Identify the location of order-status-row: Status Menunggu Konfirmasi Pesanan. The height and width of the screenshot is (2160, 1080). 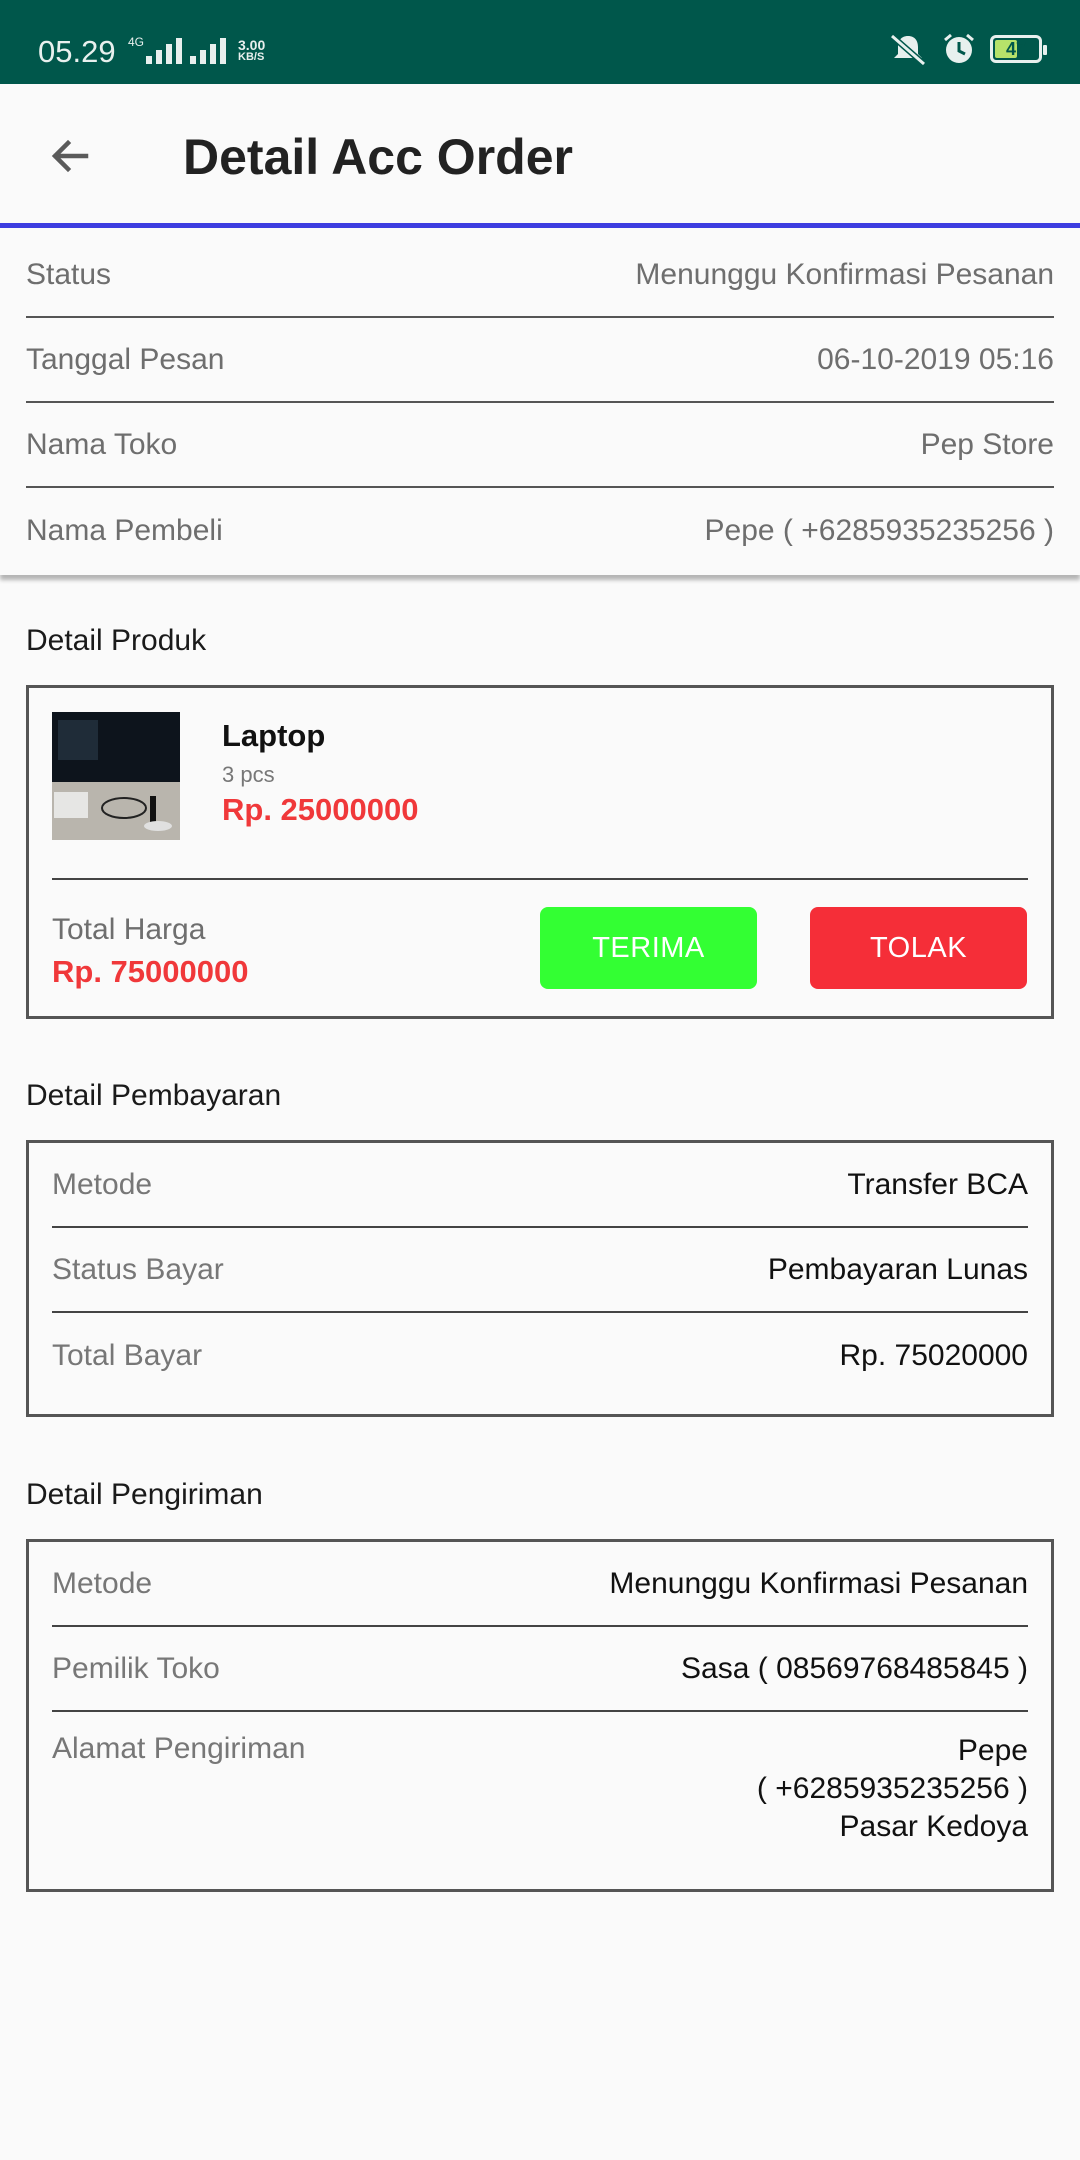
(540, 275).